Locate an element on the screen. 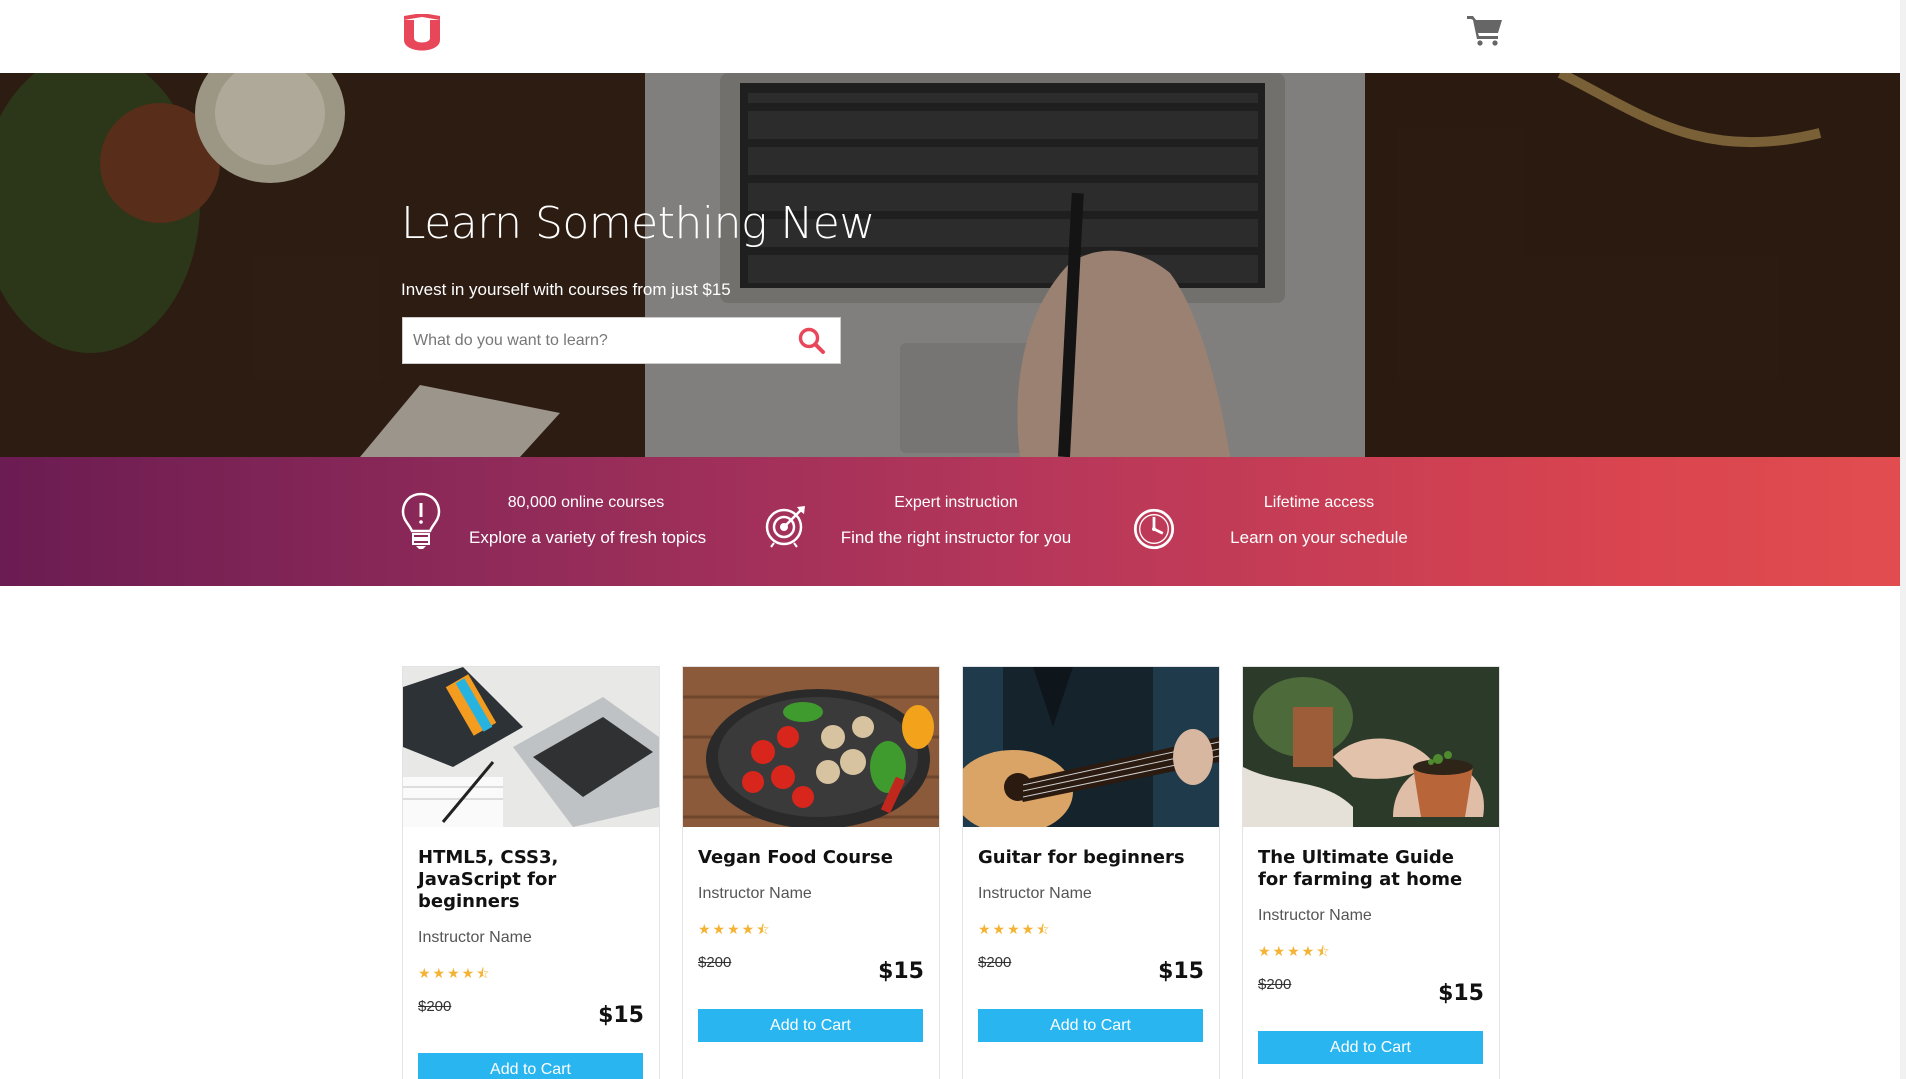  search-input is located at coordinates (593, 340).